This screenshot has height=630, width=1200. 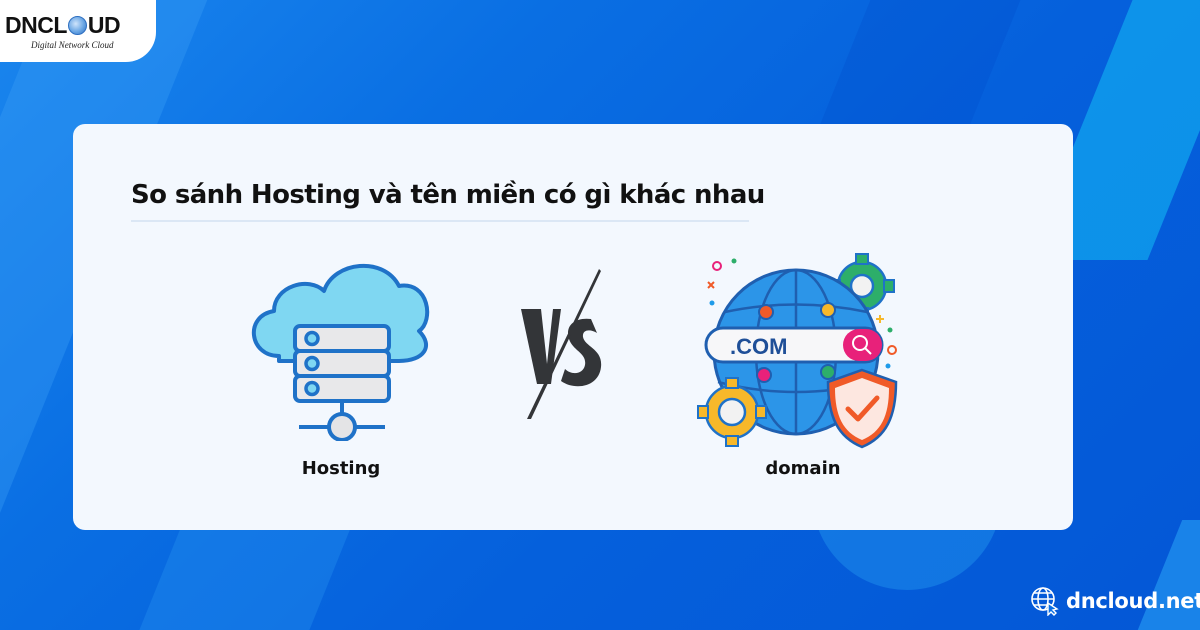 What do you see at coordinates (342, 426) in the screenshot?
I see `network-node` at bounding box center [342, 426].